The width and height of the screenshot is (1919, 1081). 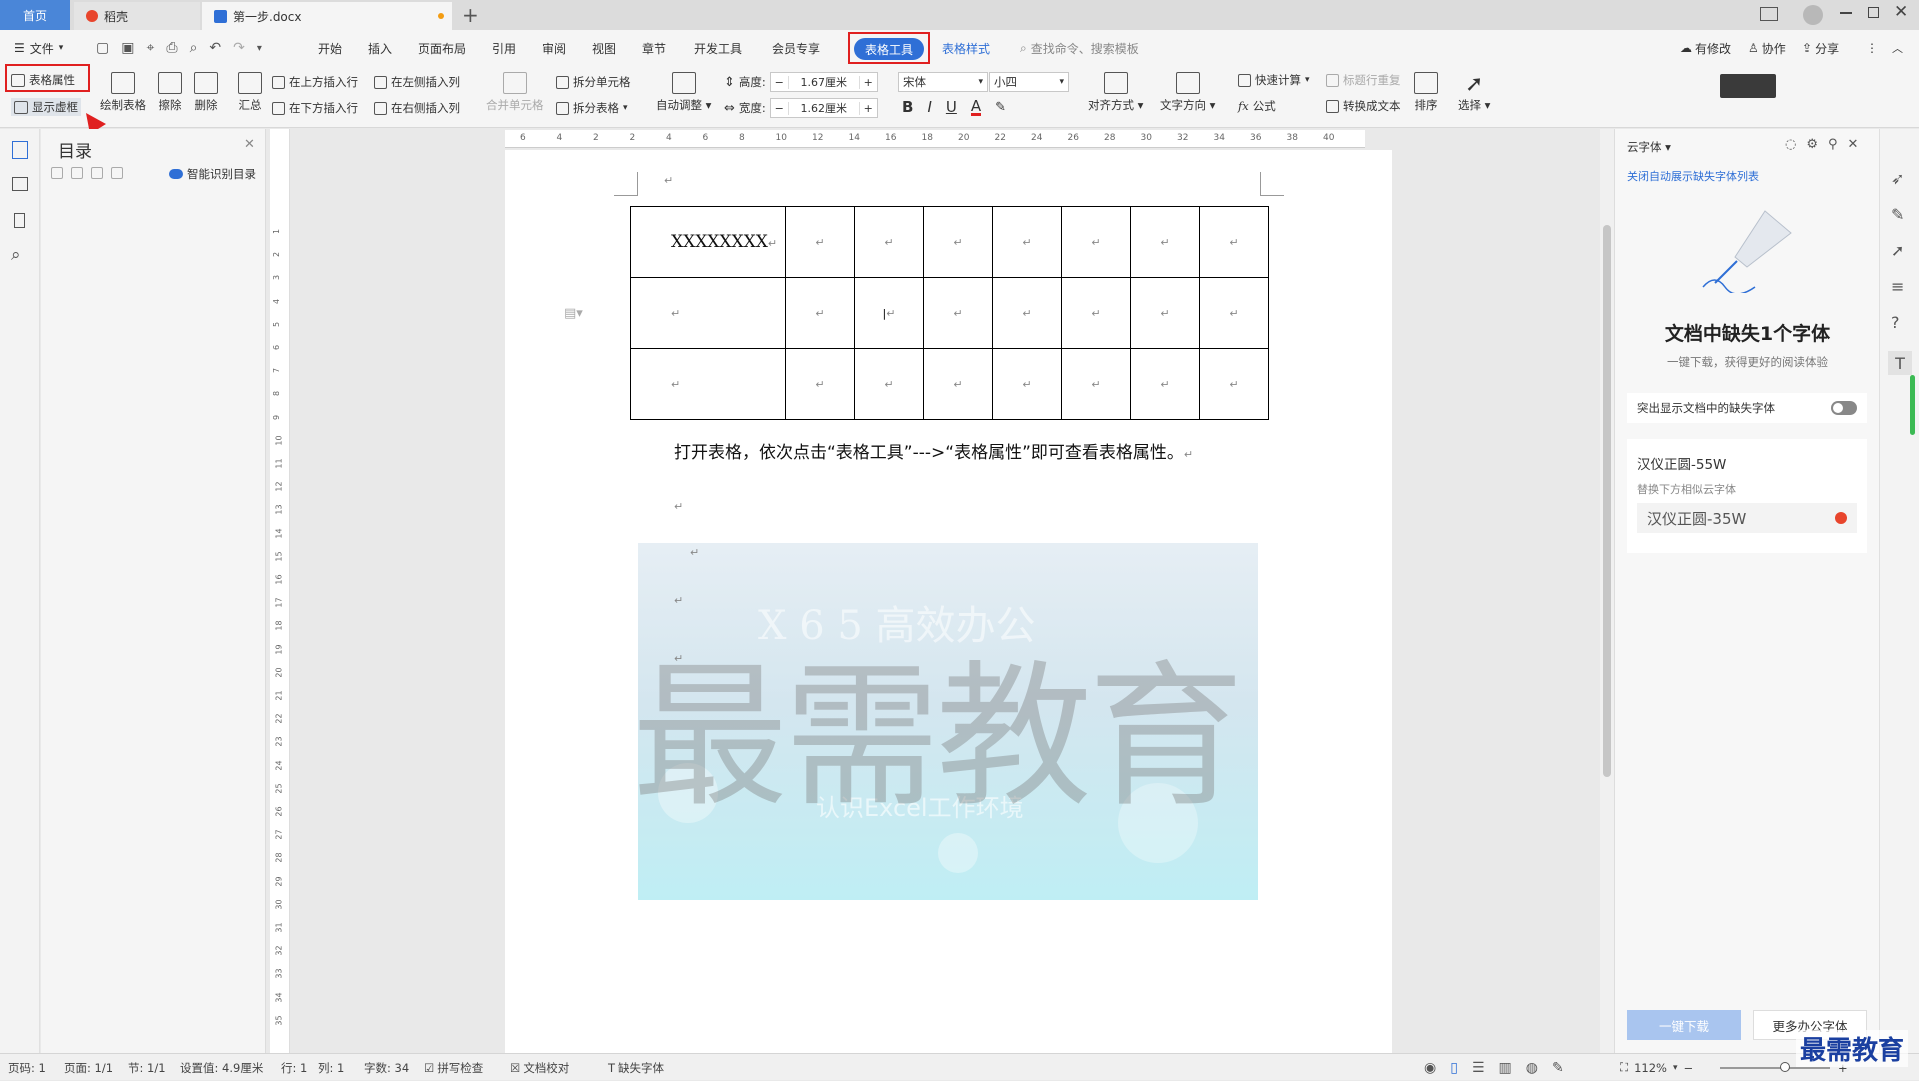 What do you see at coordinates (933, 450) in the screenshot?
I see `document-paragraph: 打开表格，依次点击“表格工具”--->“表格属性”即可查看表格属性。↵` at bounding box center [933, 450].